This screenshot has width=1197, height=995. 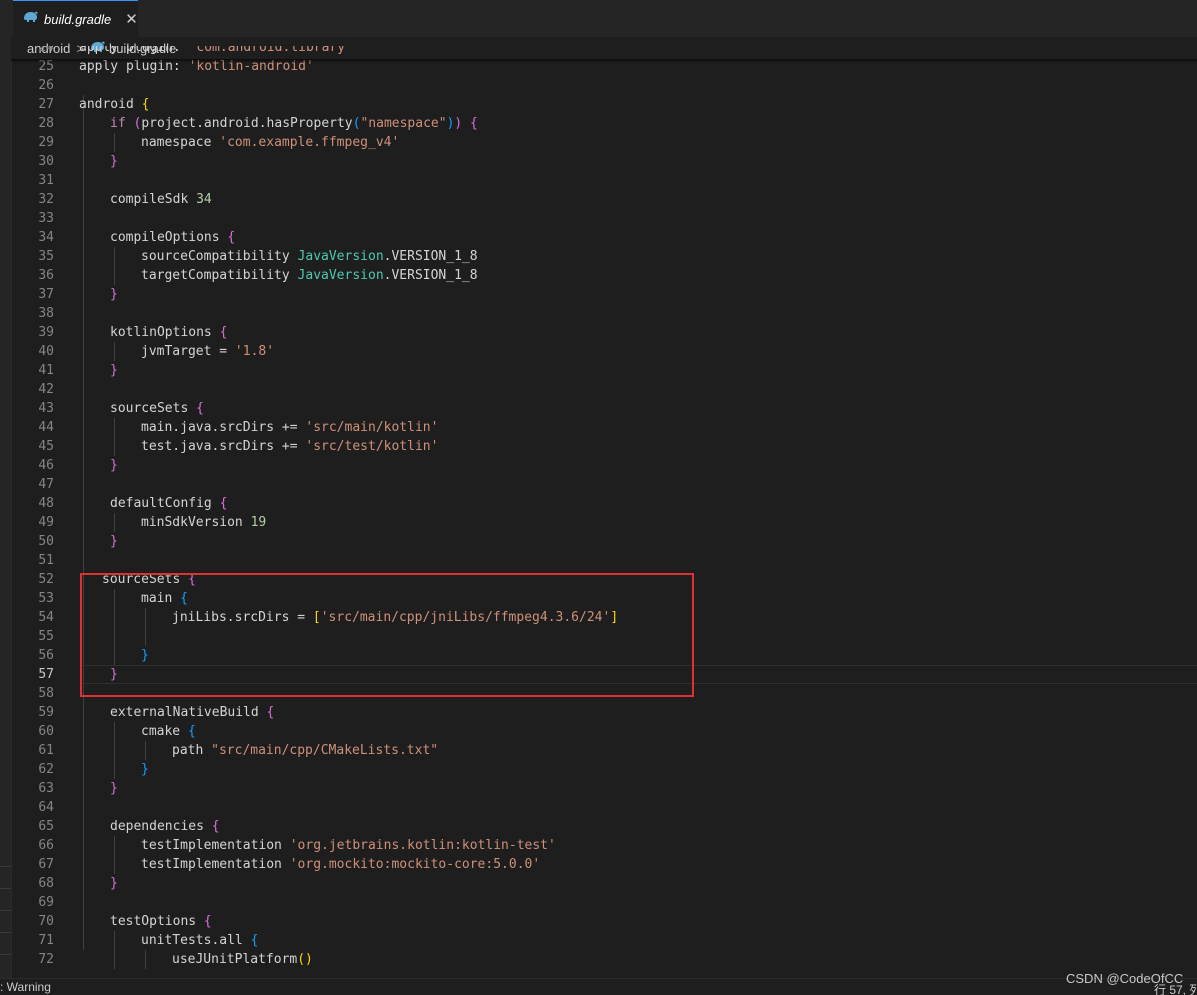 What do you see at coordinates (604, 408) in the screenshot?
I see `code-line: 43 sourceSets {` at bounding box center [604, 408].